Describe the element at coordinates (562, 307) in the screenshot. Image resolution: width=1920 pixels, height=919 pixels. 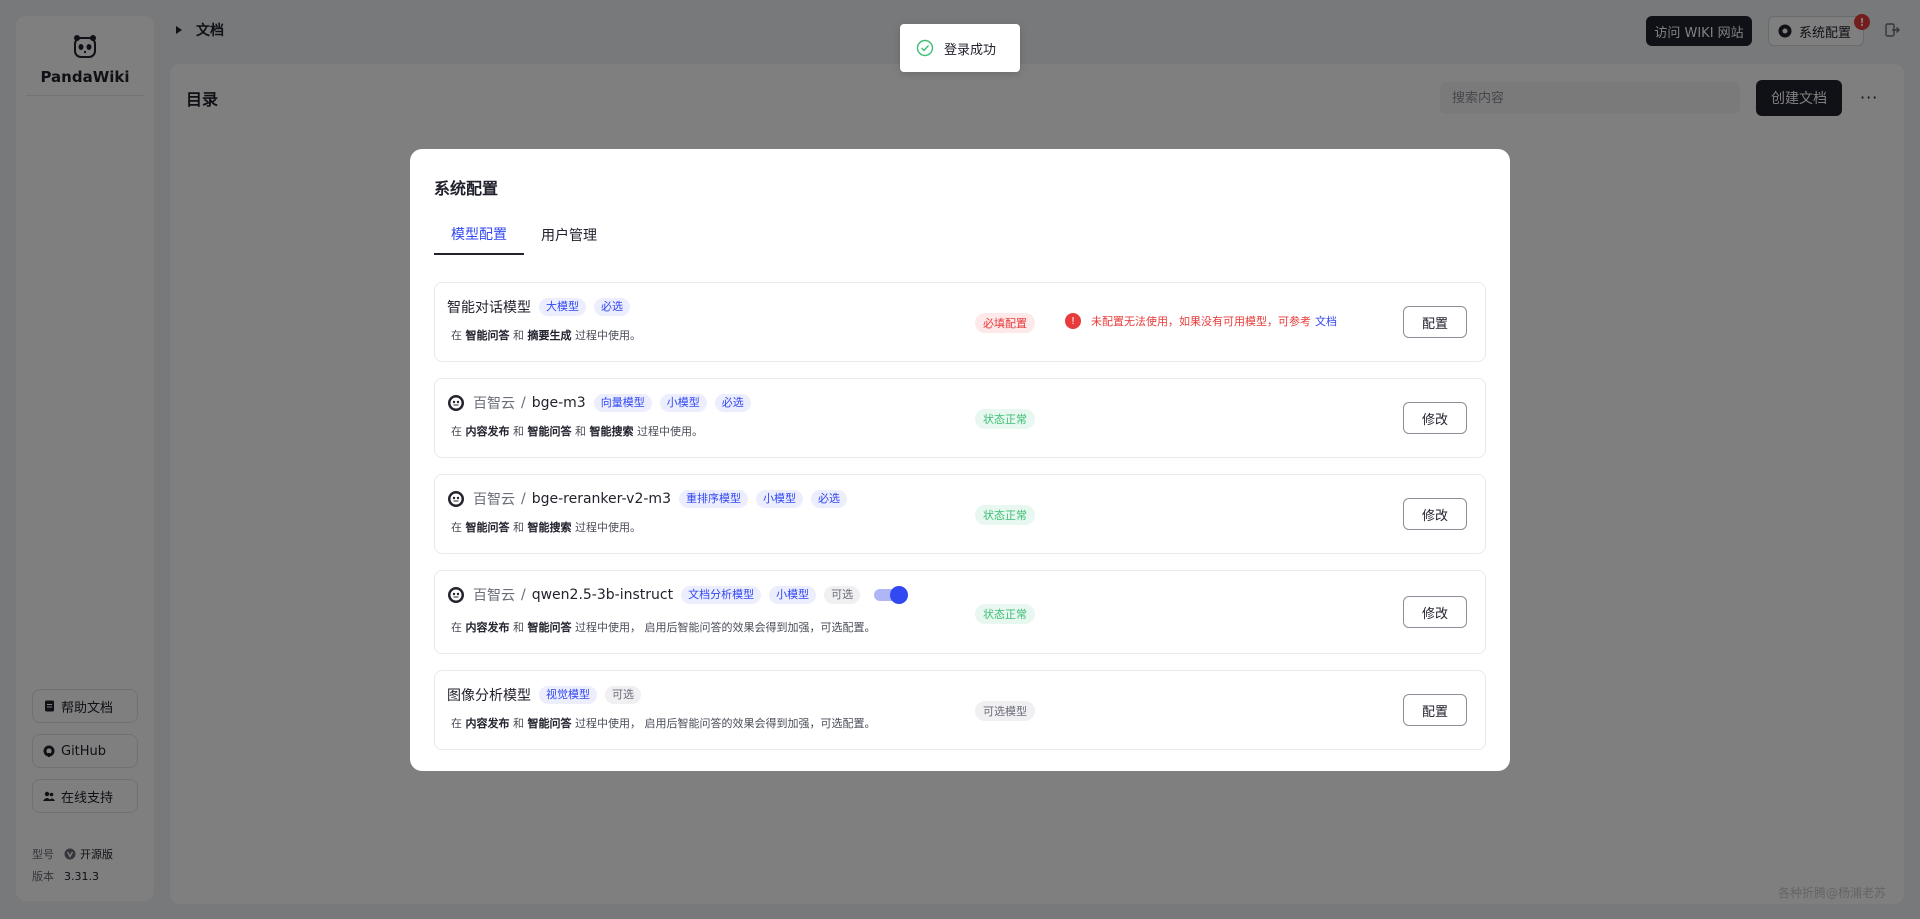
I see `tag: 大模型` at that location.